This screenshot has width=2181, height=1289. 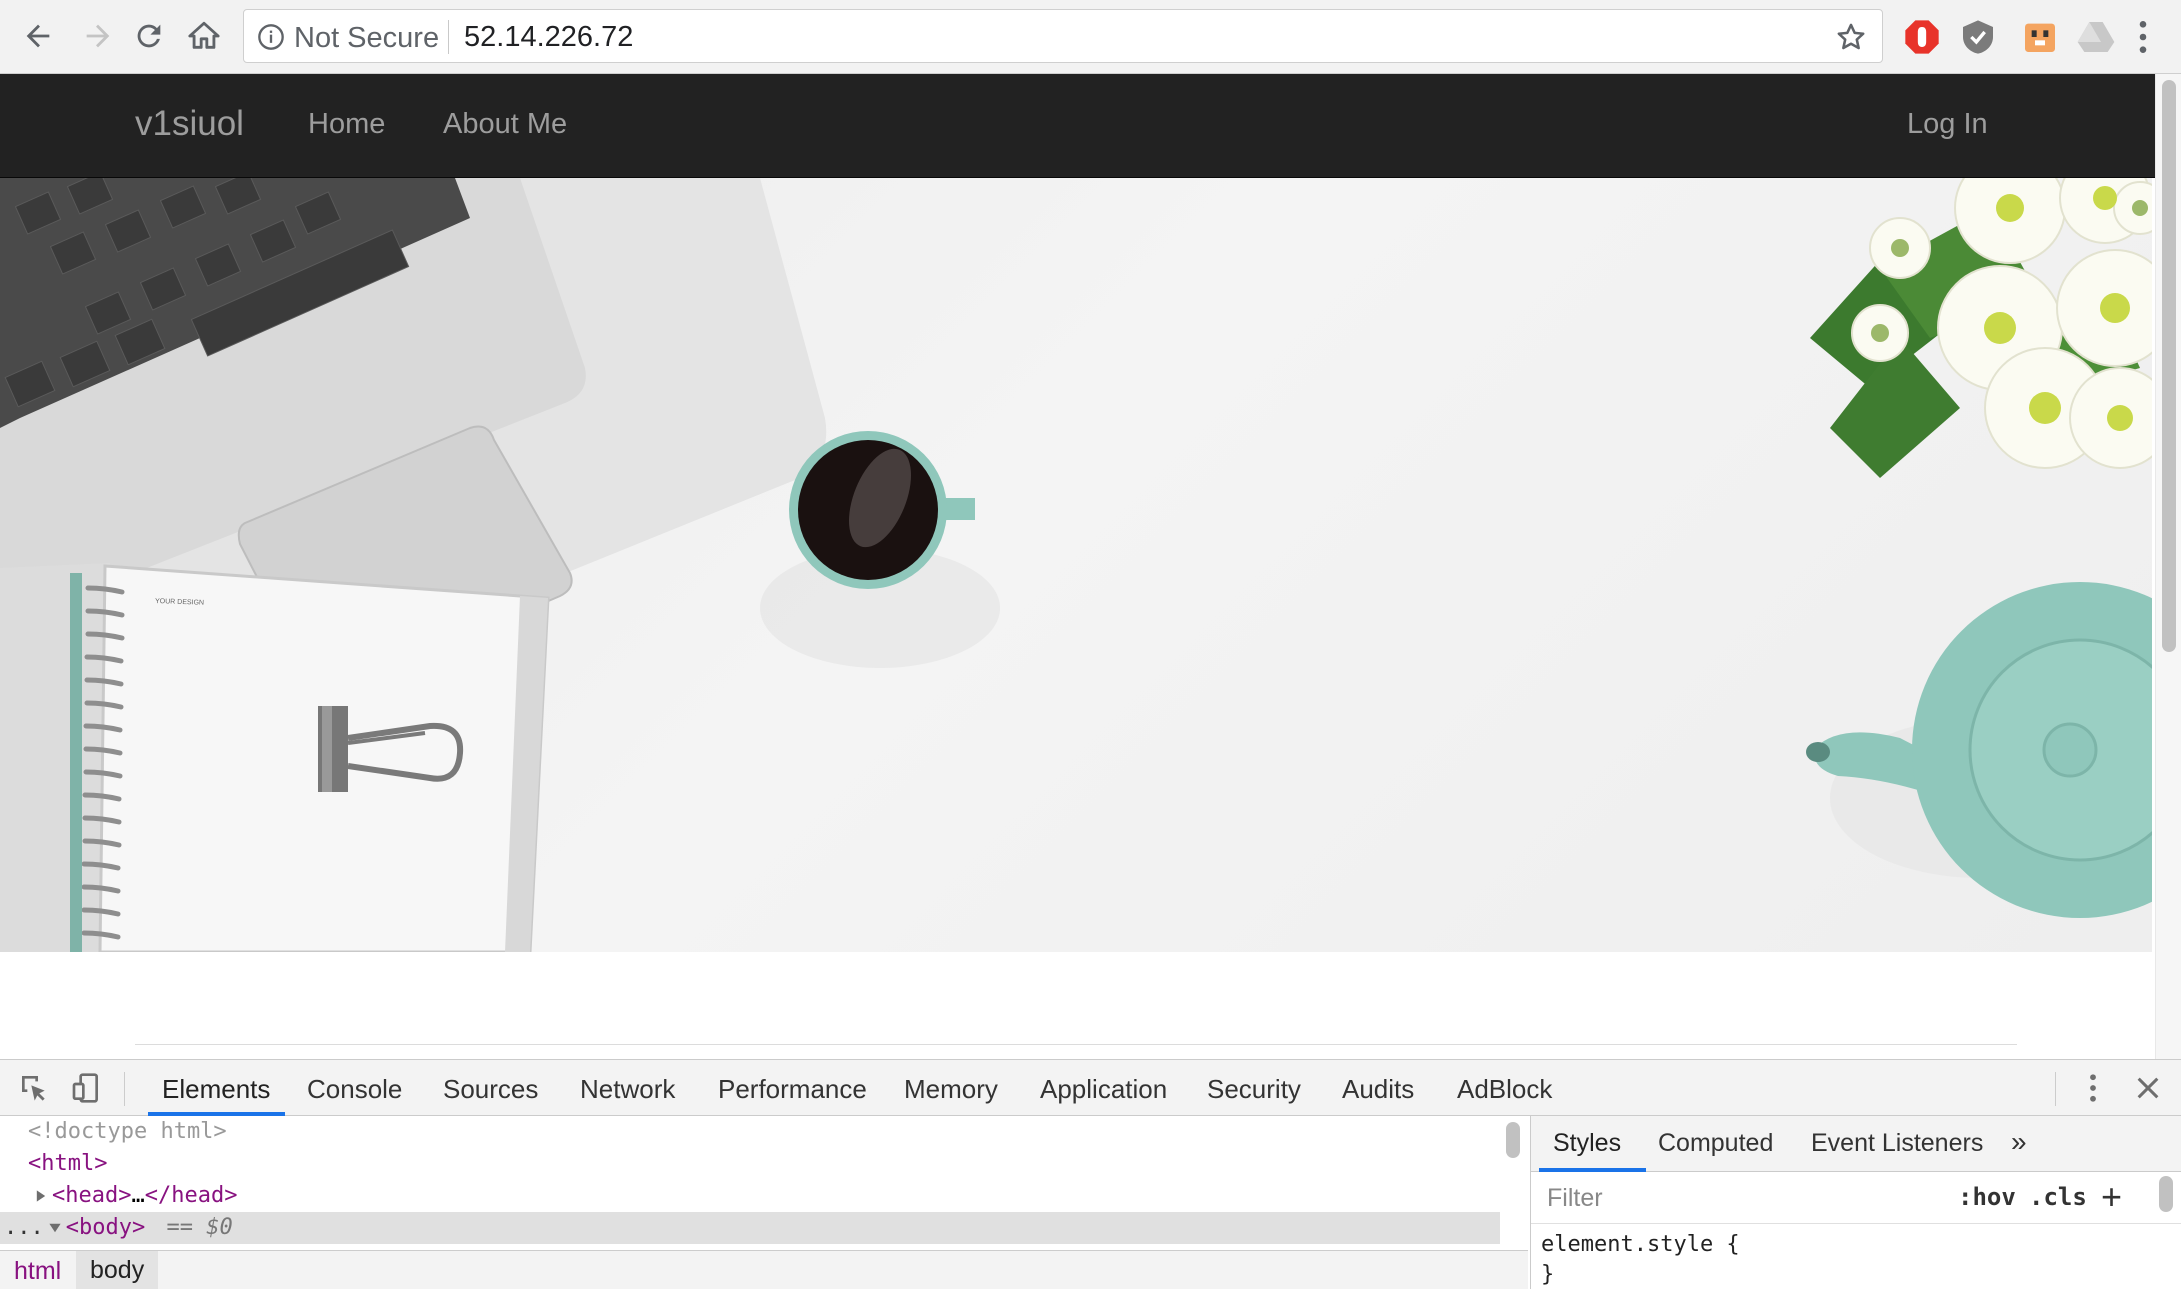 What do you see at coordinates (951, 1089) in the screenshot?
I see `tab-memory: Memory` at bounding box center [951, 1089].